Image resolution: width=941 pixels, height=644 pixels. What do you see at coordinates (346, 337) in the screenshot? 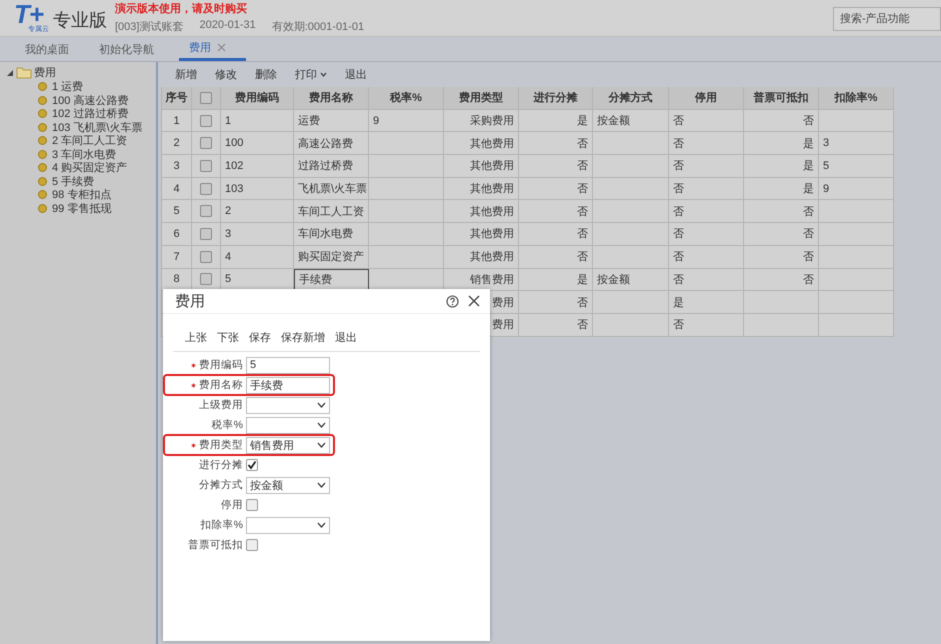
I see `dialog-action-button: 退出` at bounding box center [346, 337].